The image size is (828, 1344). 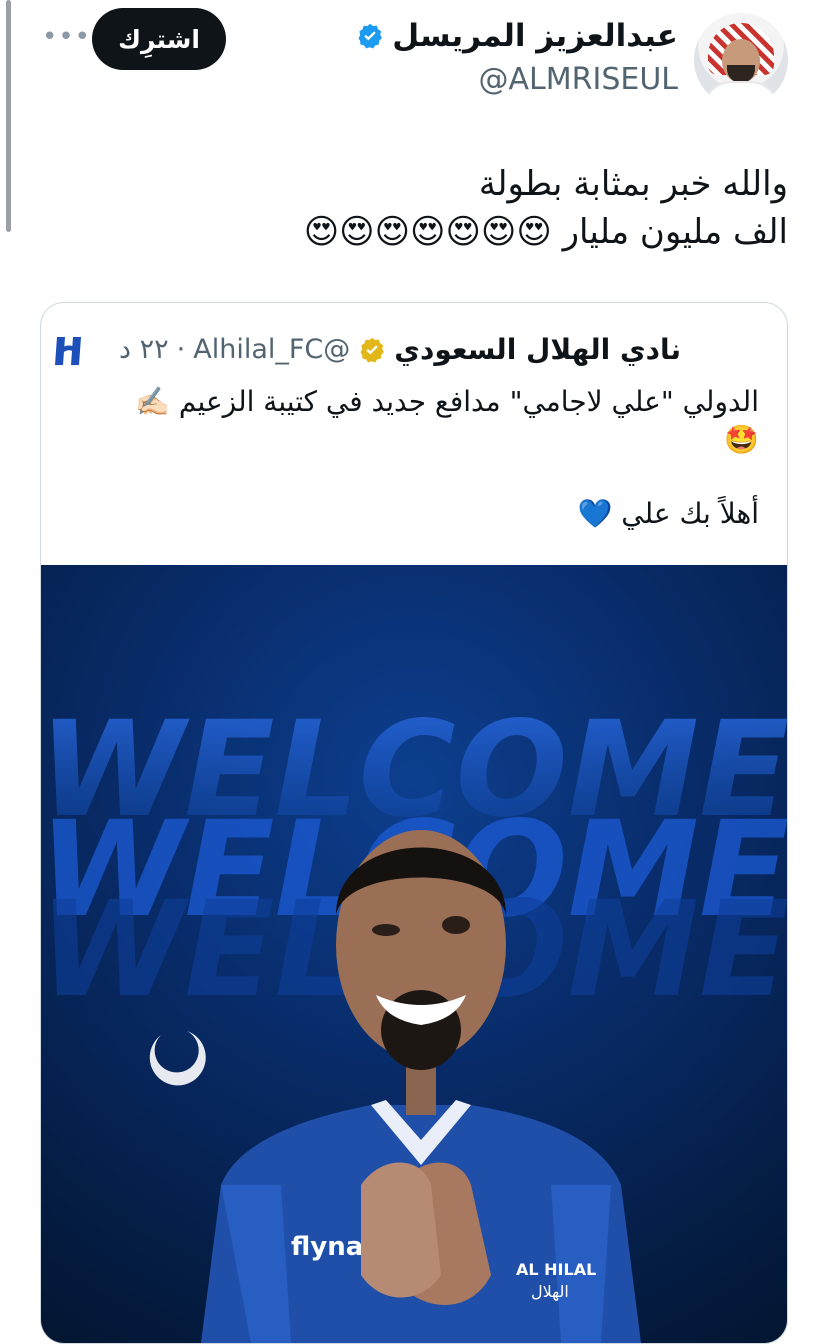 What do you see at coordinates (545, 232) in the screenshot?
I see `tweet-line: الف مليون مليار 😍😍😍😍😍😍😍` at bounding box center [545, 232].